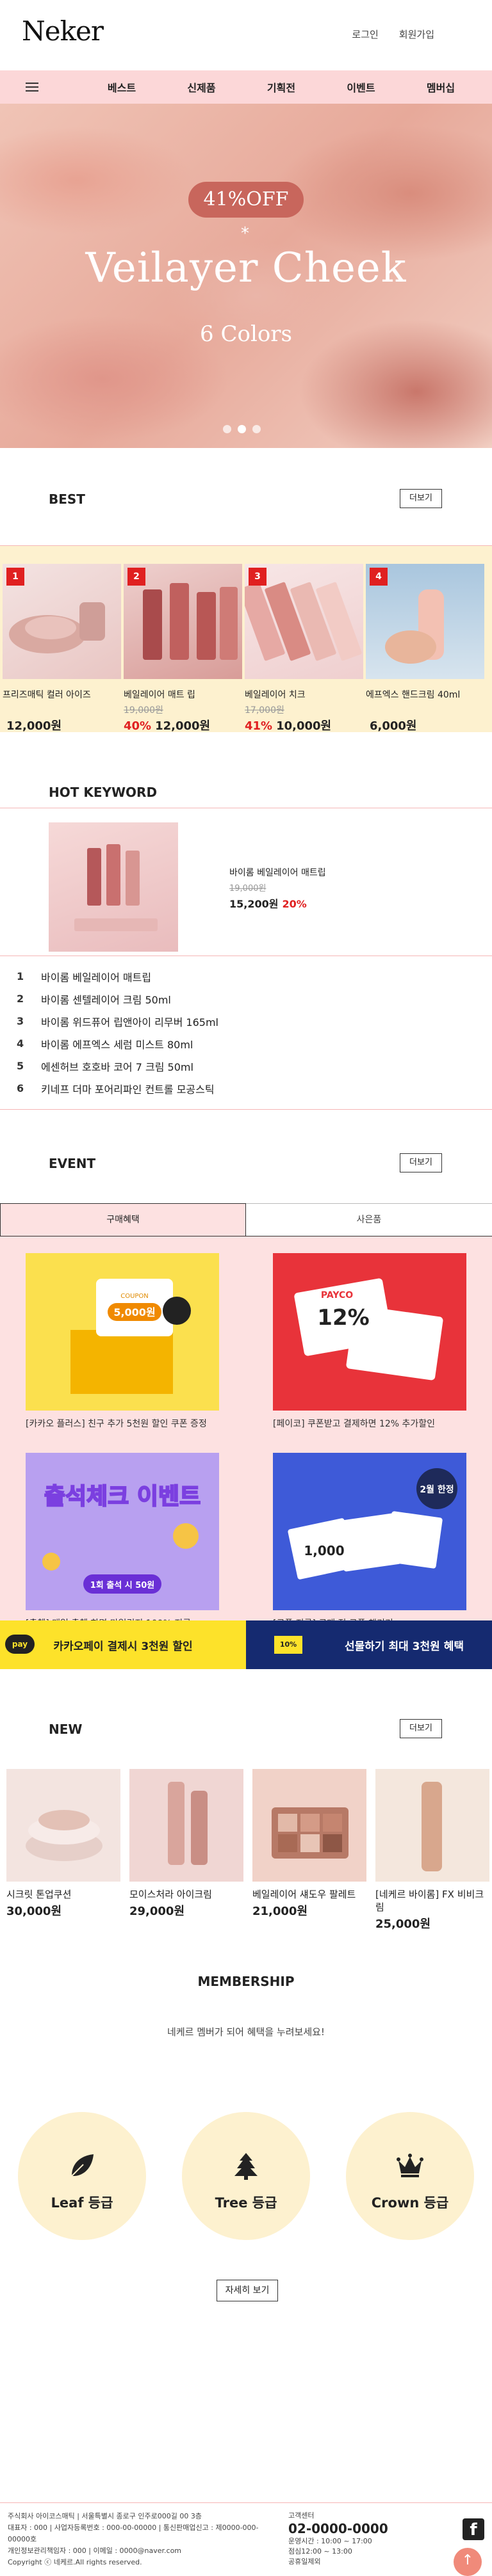  I want to click on keyword-rank: 6, so click(20, 1088).